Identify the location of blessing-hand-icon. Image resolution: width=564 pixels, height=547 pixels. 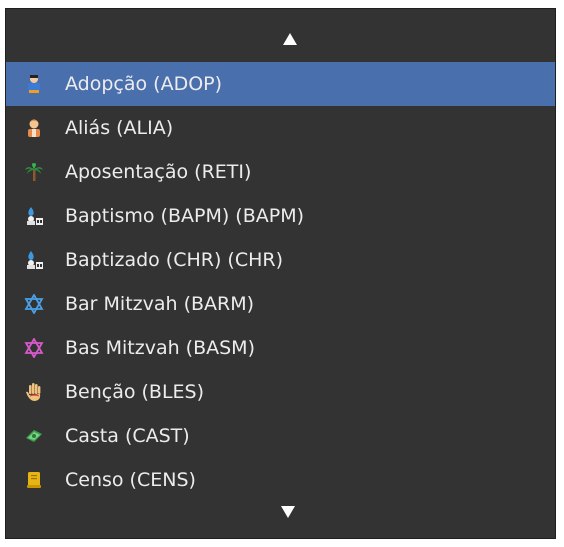
(33, 392).